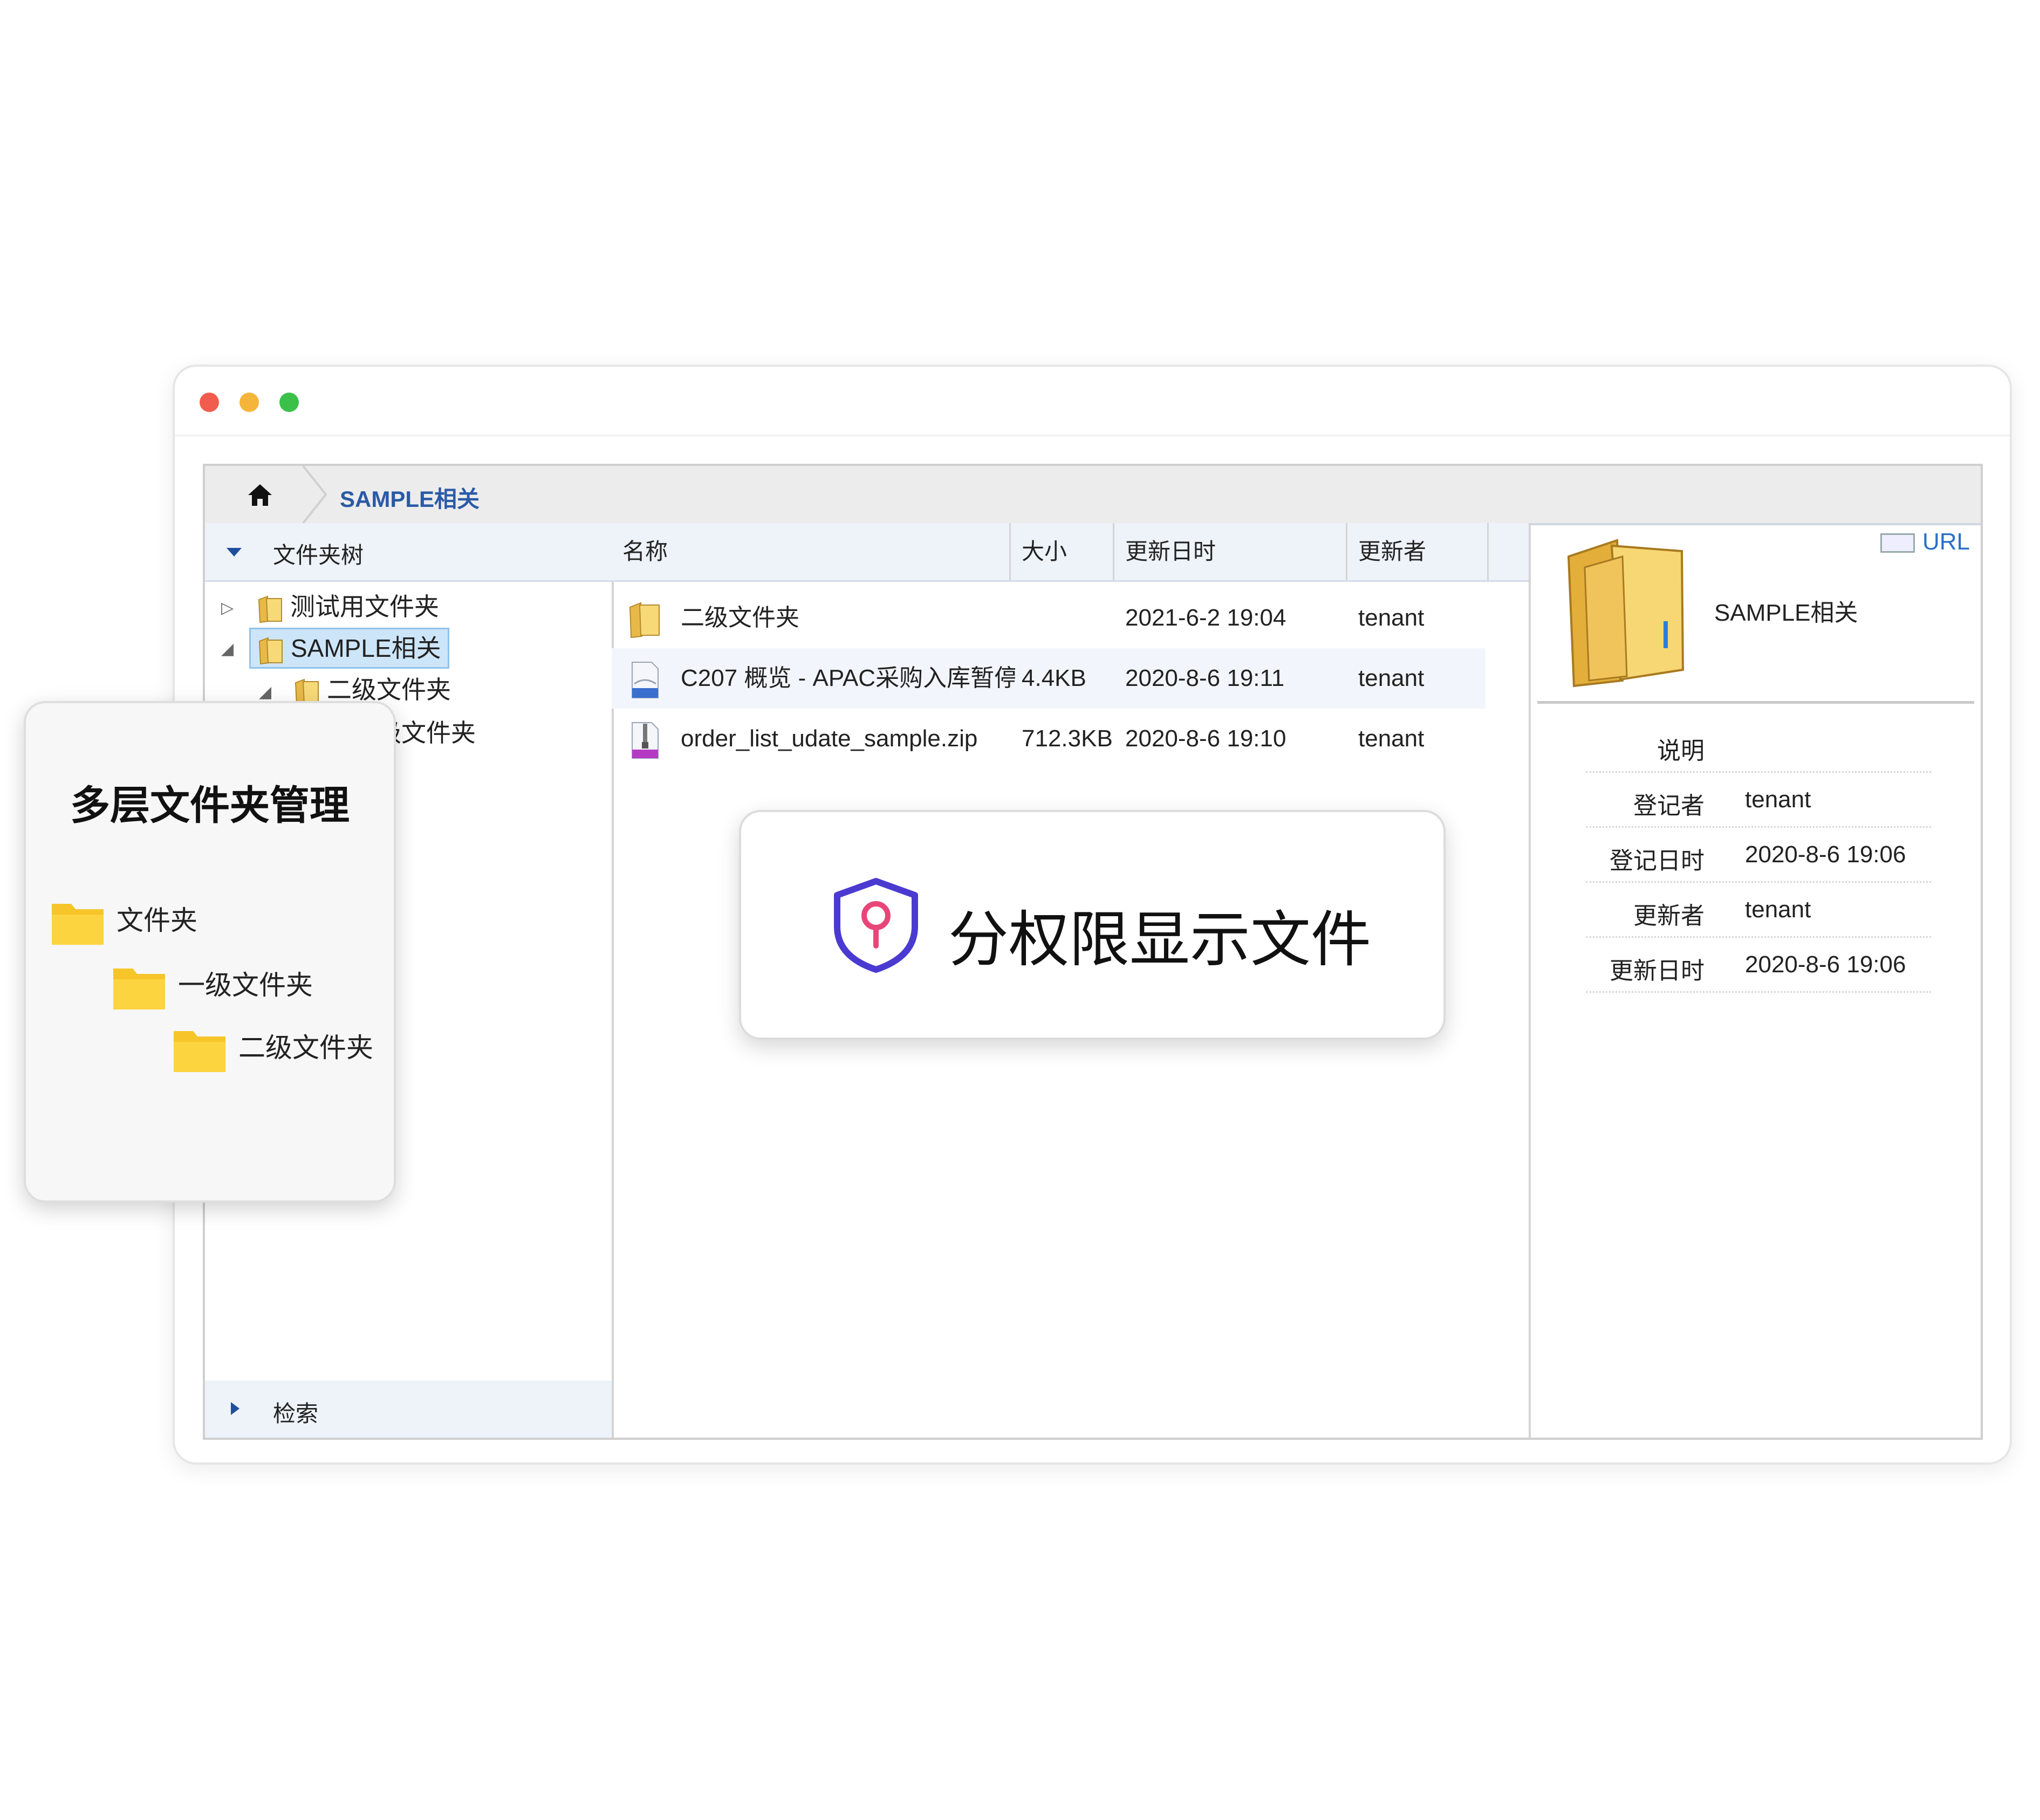 This screenshot has height=1820, width=2040. I want to click on expand-icon: ▷, so click(227, 608).